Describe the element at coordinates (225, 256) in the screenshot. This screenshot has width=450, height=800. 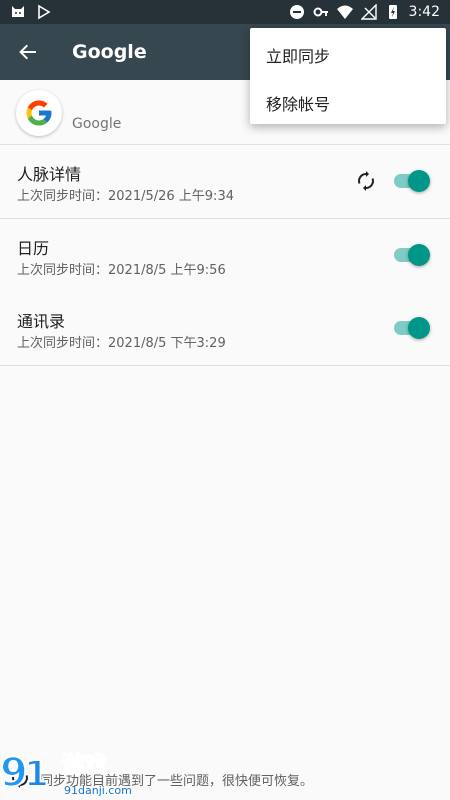
I see `sync-item-calendar: 日历 上次同步时间：2021/8/5 上午9:56` at that location.